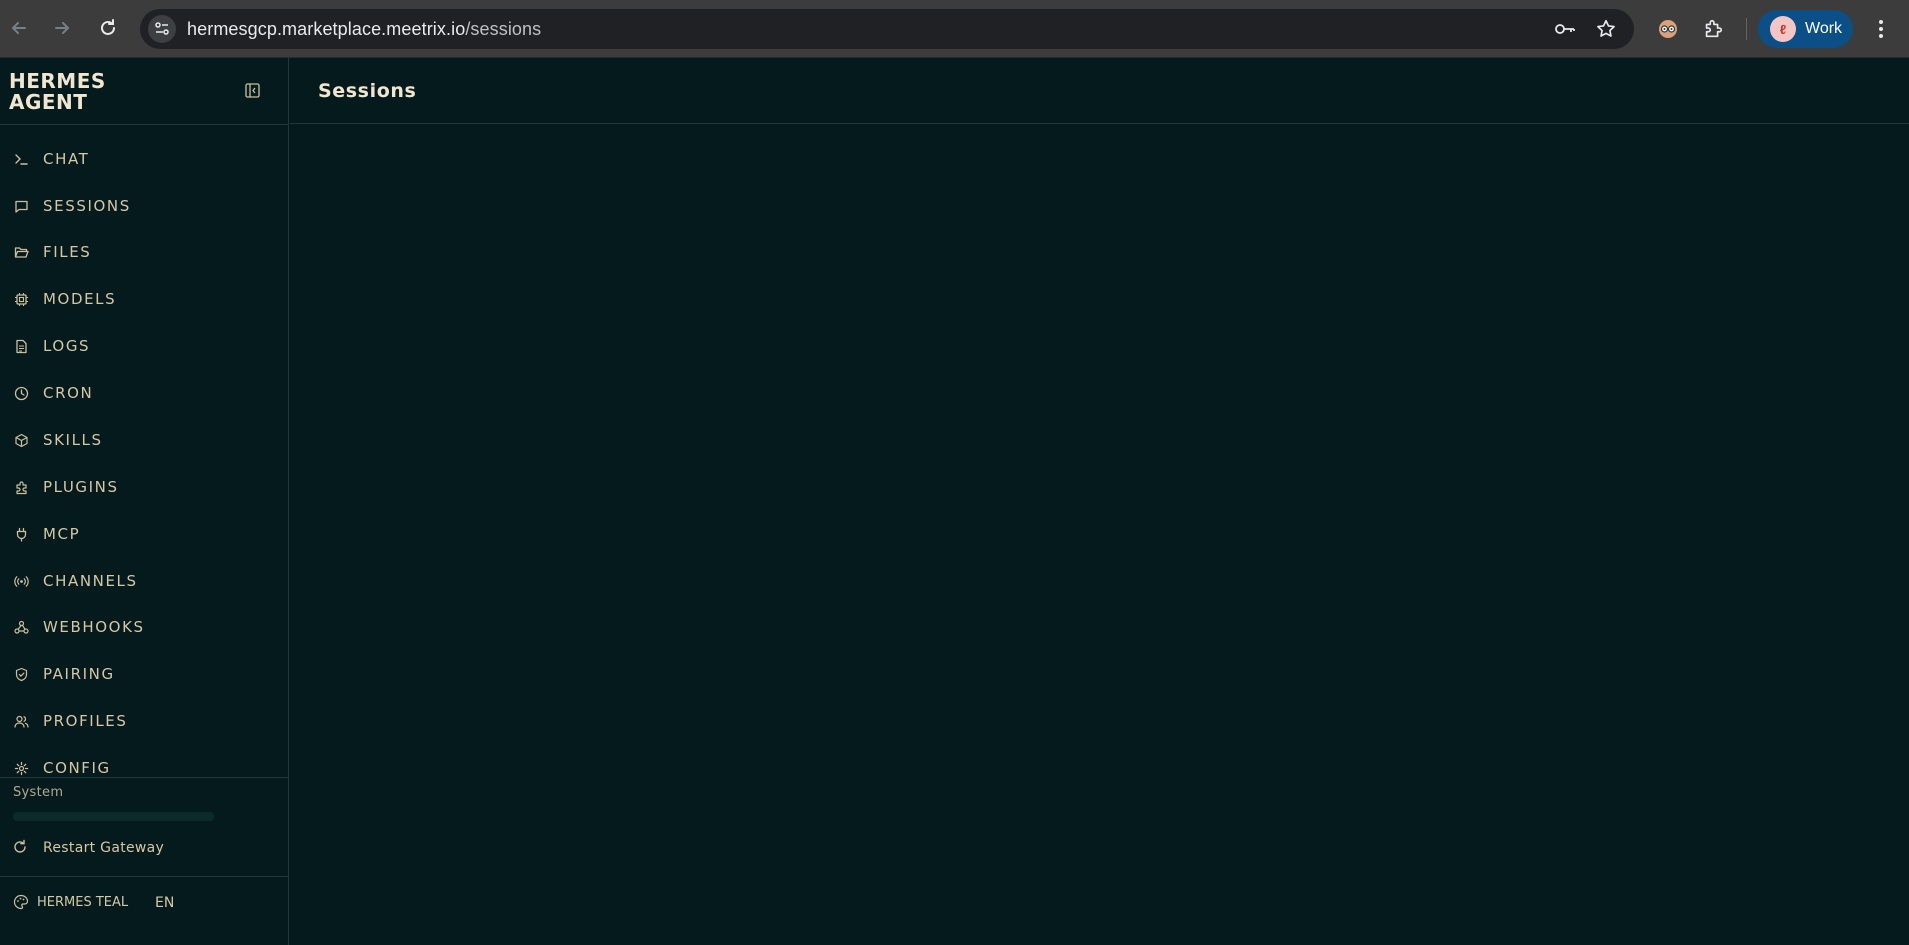 This screenshot has width=1909, height=945. I want to click on puzzle-piece-icon, so click(1714, 28).